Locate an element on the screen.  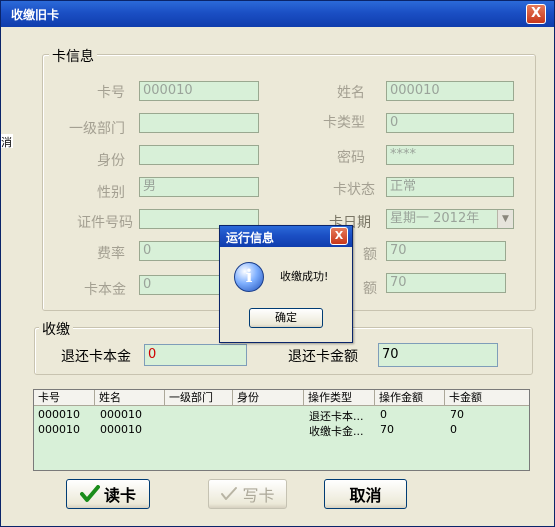
close-dialog-icon: X is located at coordinates (339, 236).